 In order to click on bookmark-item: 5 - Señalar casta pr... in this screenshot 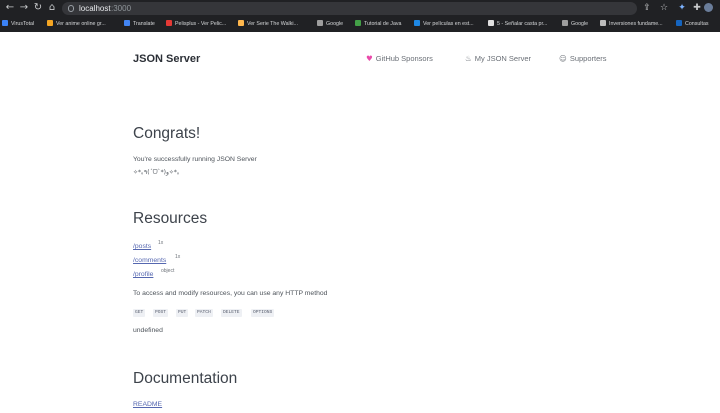, I will do `click(517, 24)`.